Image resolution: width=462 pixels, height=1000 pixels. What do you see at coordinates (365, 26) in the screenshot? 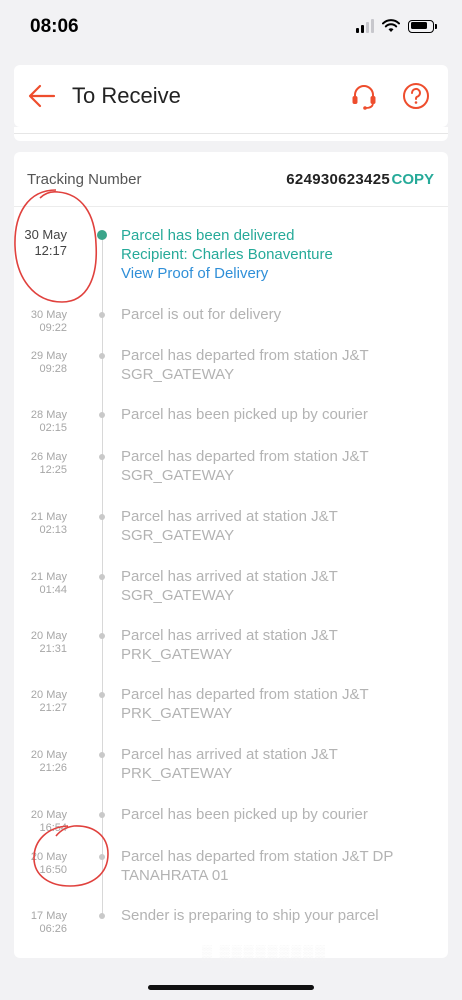
I see `cellular-signal-icon` at bounding box center [365, 26].